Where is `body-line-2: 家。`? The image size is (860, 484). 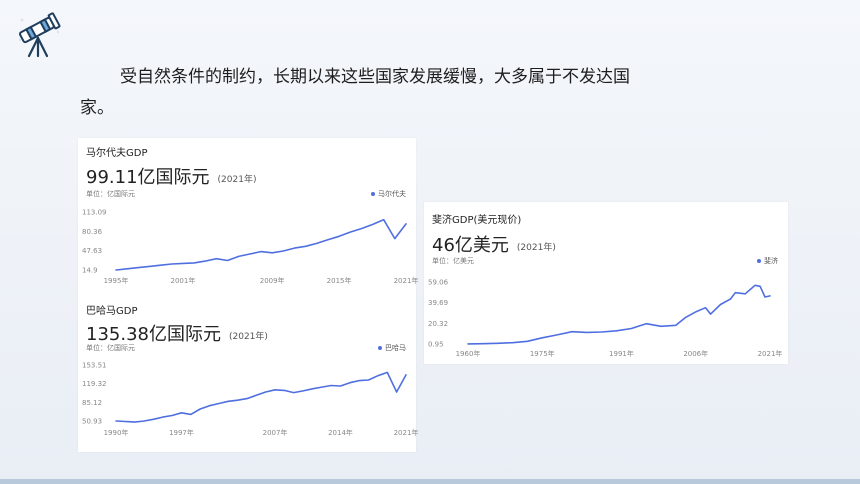
body-line-2: 家。 is located at coordinates (97, 108).